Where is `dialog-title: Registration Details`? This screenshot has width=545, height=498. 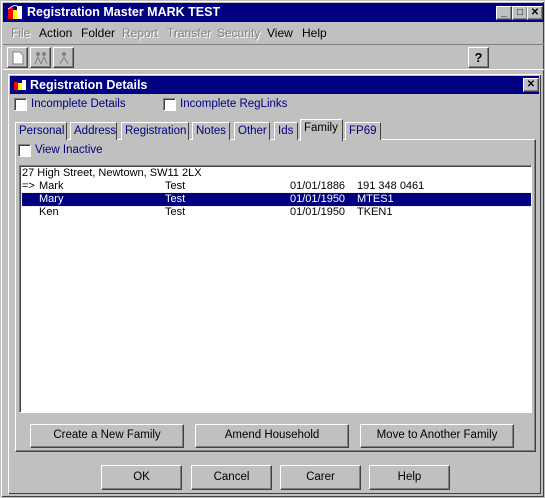
dialog-title: Registration Details is located at coordinates (89, 85).